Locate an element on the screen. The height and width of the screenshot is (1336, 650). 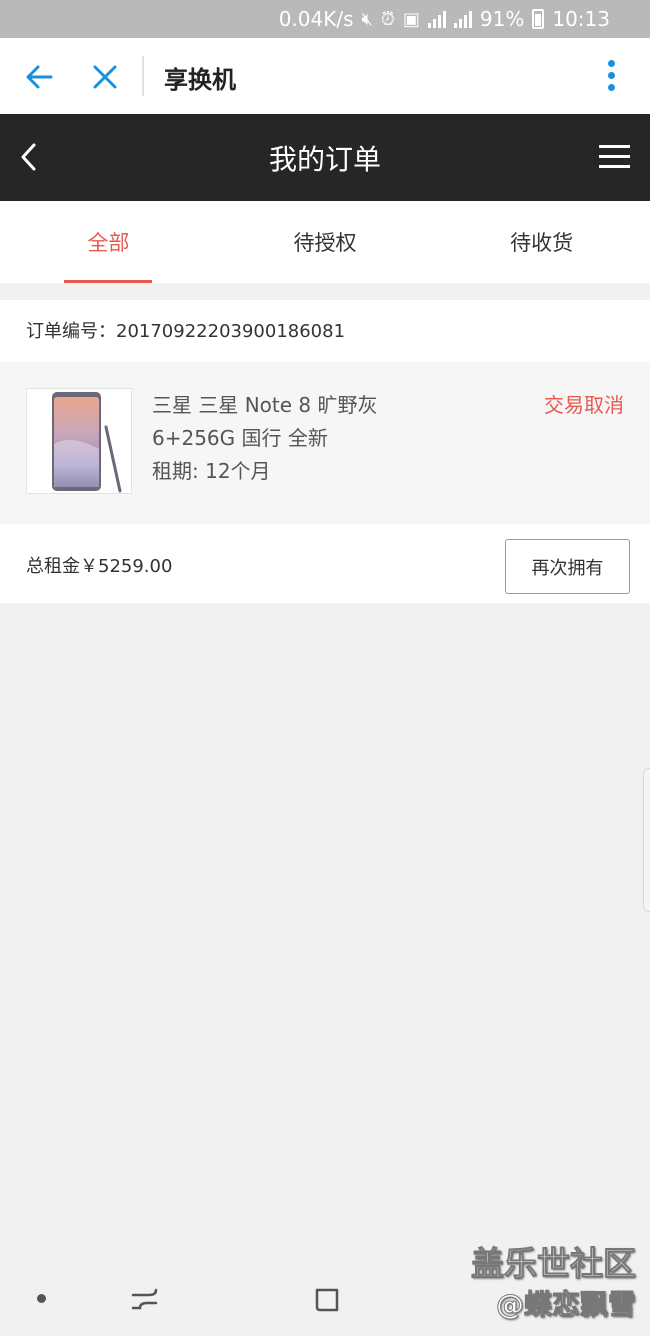
toolbar-divider is located at coordinates (143, 76).